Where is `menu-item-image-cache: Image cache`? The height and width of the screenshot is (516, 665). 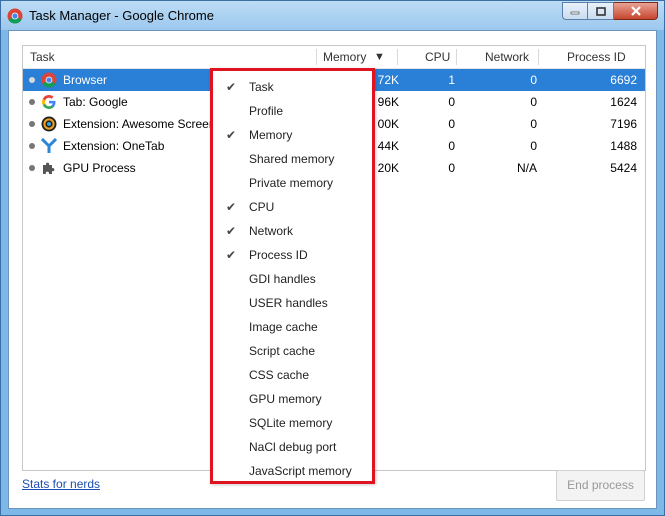 menu-item-image-cache: Image cache is located at coordinates (292, 327).